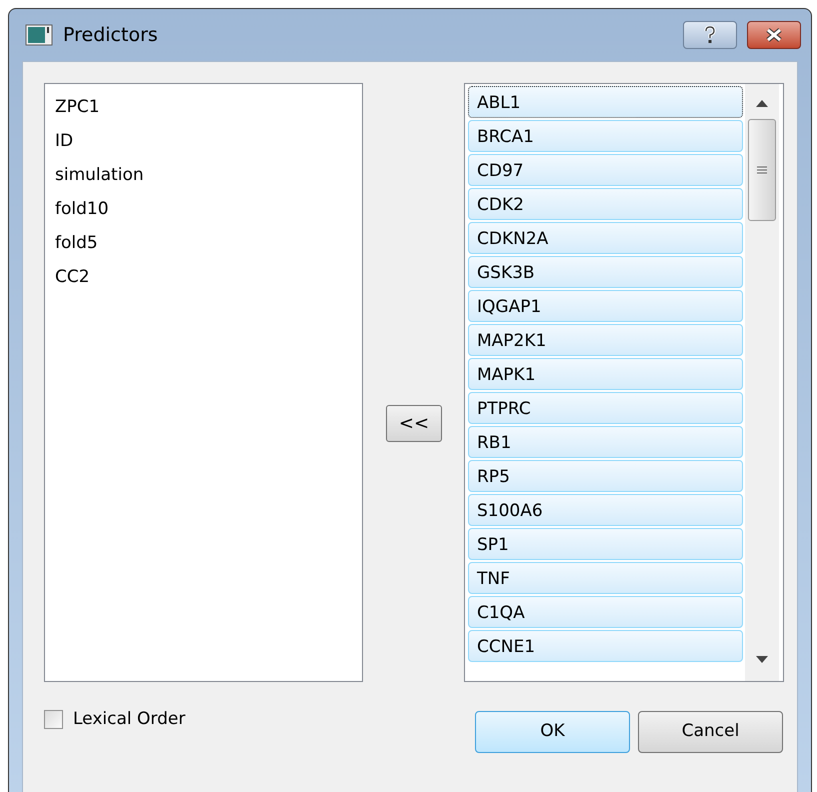  Describe the element at coordinates (39, 35) in the screenshot. I see `app-icon` at that location.